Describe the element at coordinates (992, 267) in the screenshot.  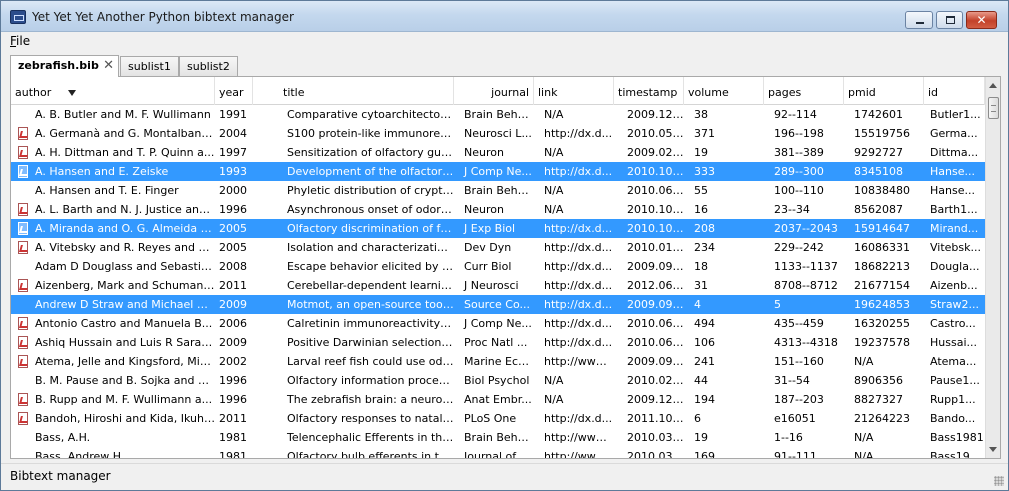
I see `vertical-scrollbar` at that location.